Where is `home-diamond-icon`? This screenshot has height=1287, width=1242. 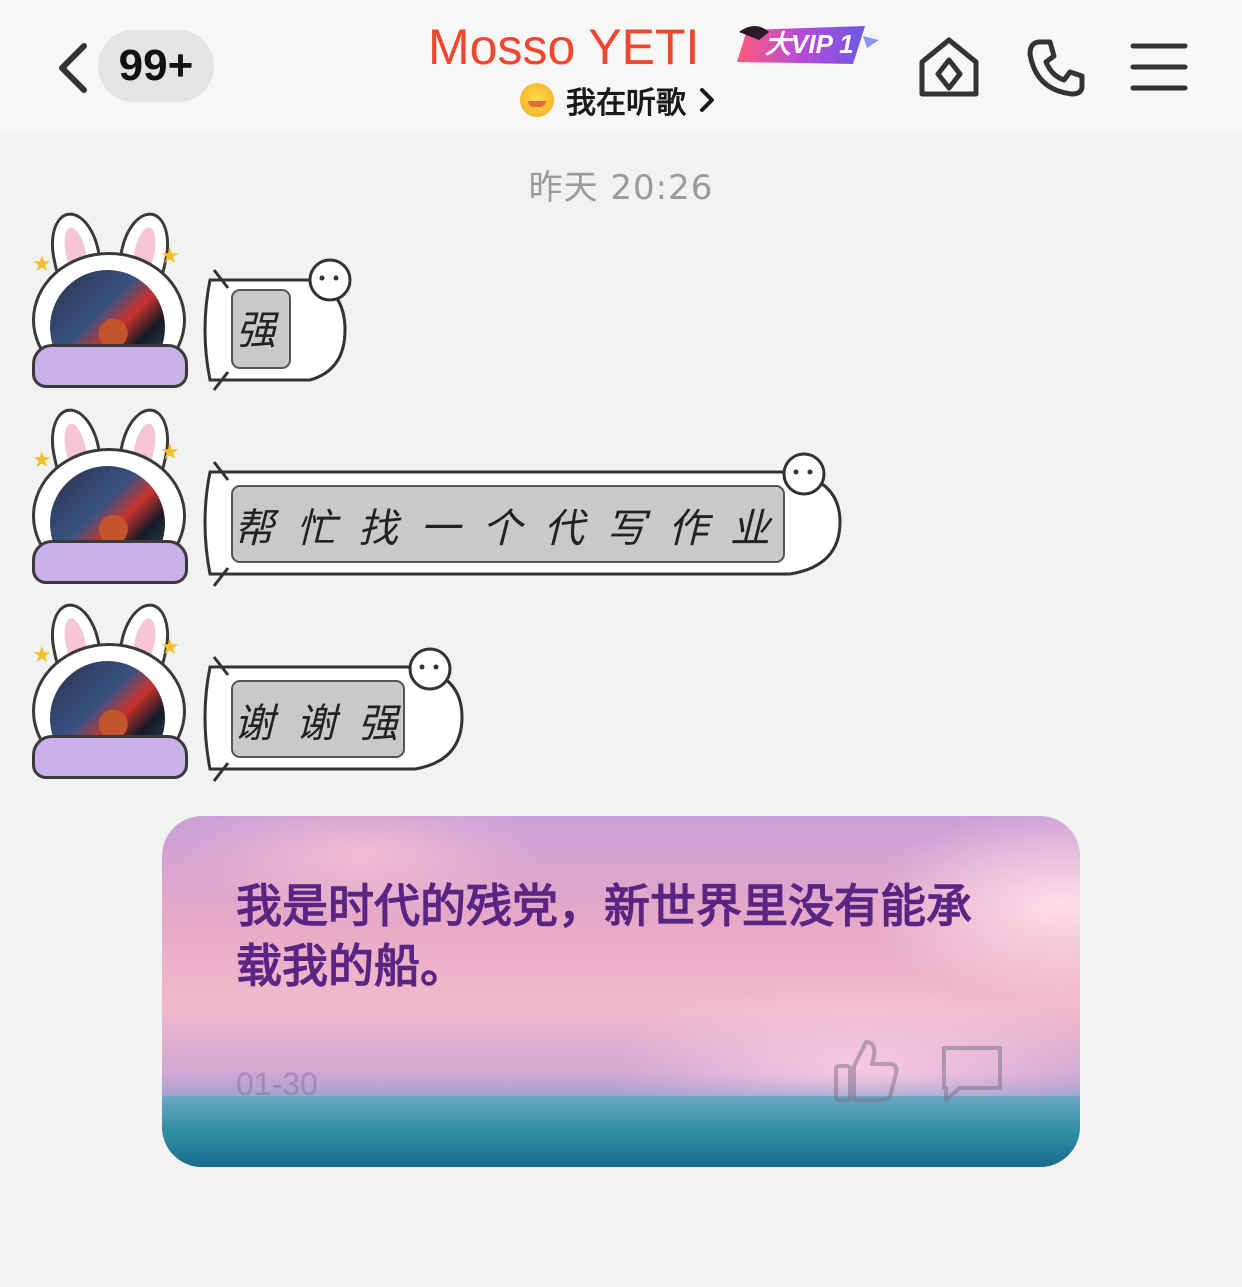 home-diamond-icon is located at coordinates (949, 67).